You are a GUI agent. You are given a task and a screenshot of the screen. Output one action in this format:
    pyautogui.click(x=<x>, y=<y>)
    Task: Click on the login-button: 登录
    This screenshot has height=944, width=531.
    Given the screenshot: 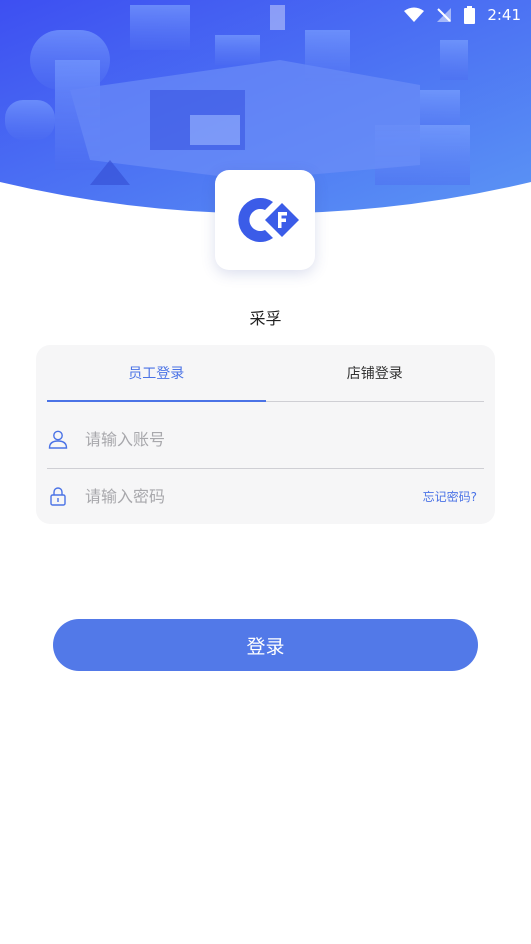 What is the action you would take?
    pyautogui.click(x=265, y=645)
    